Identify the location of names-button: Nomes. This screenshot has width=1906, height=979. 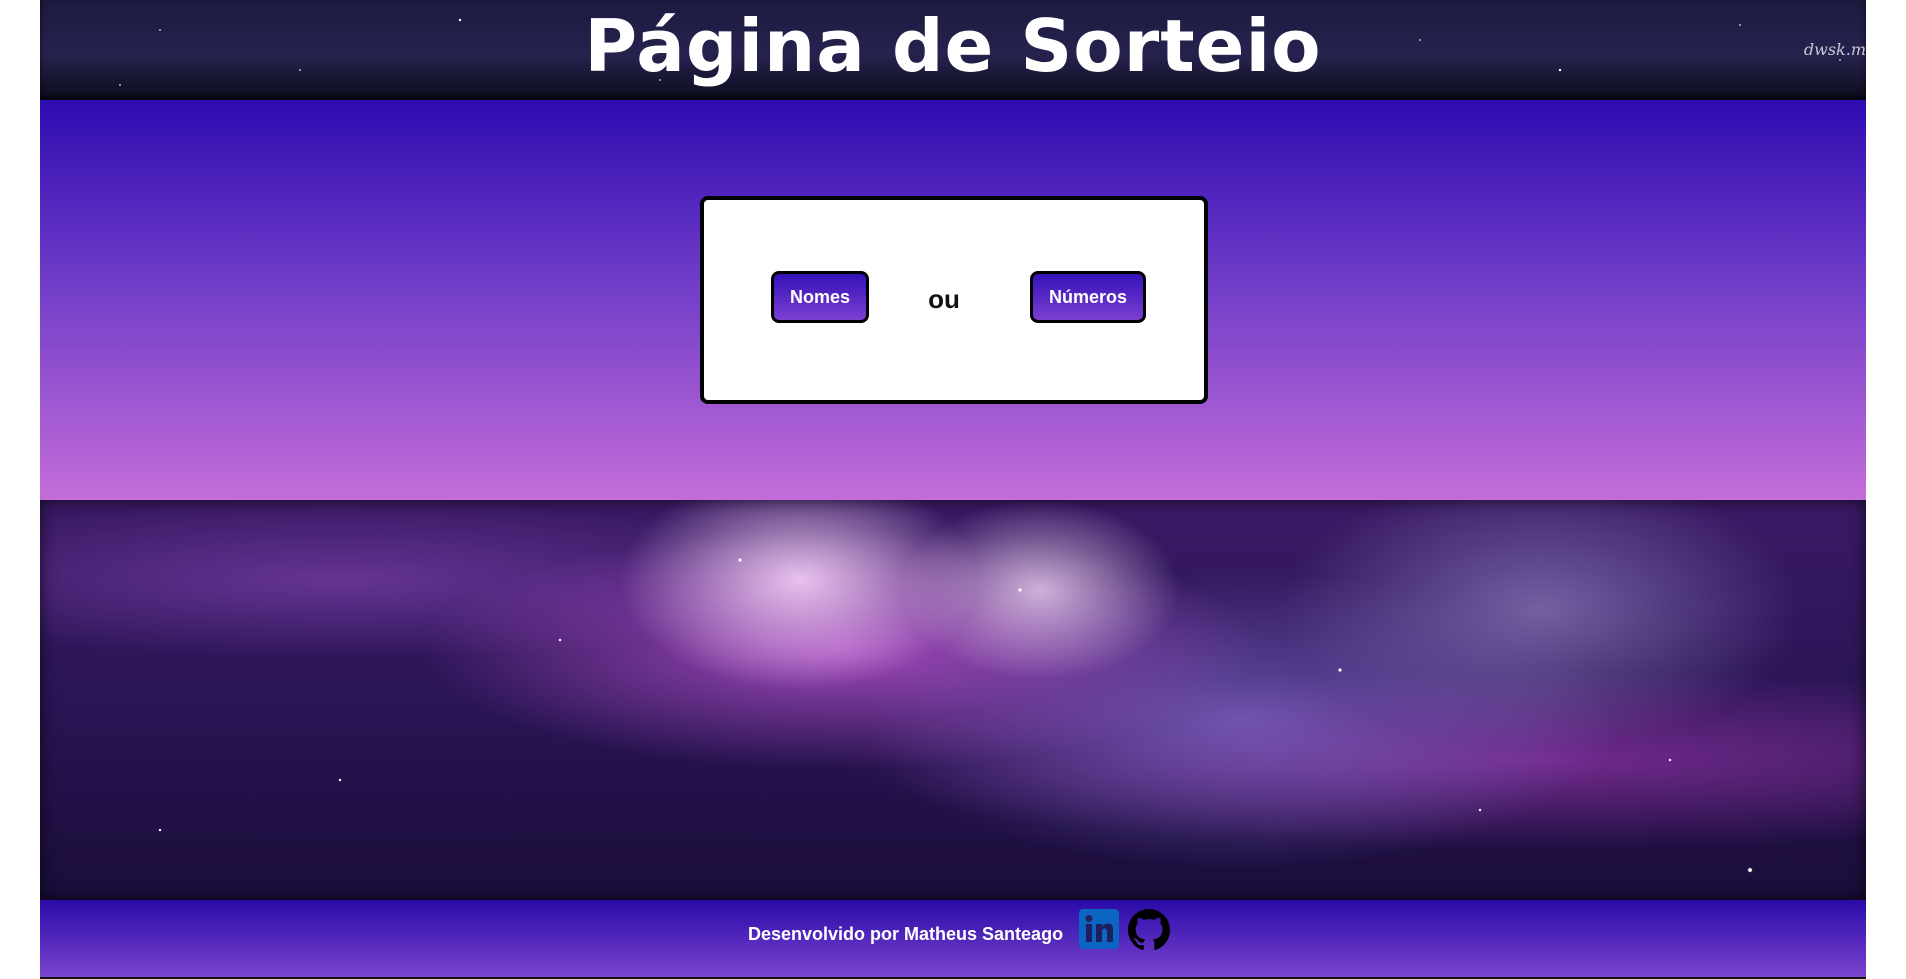
(820, 297).